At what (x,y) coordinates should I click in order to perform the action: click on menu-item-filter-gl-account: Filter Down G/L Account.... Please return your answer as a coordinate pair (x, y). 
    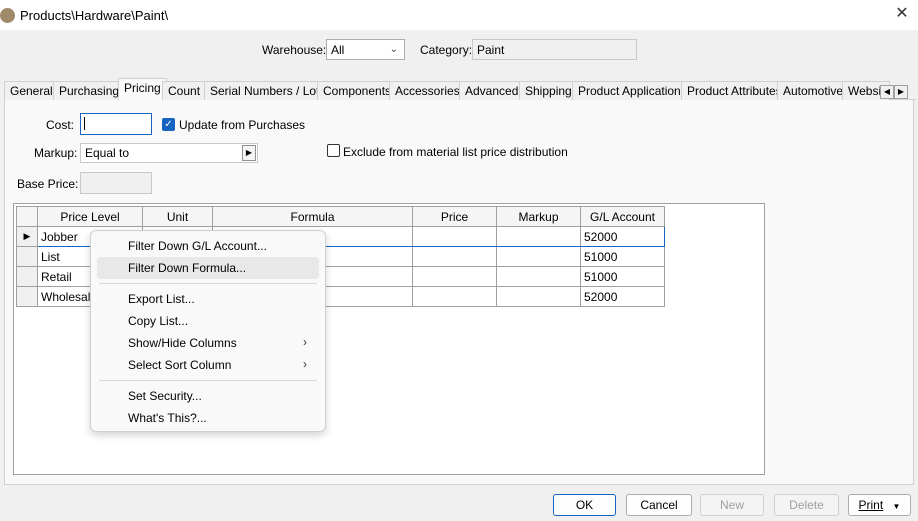
    Looking at the image, I should click on (208, 246).